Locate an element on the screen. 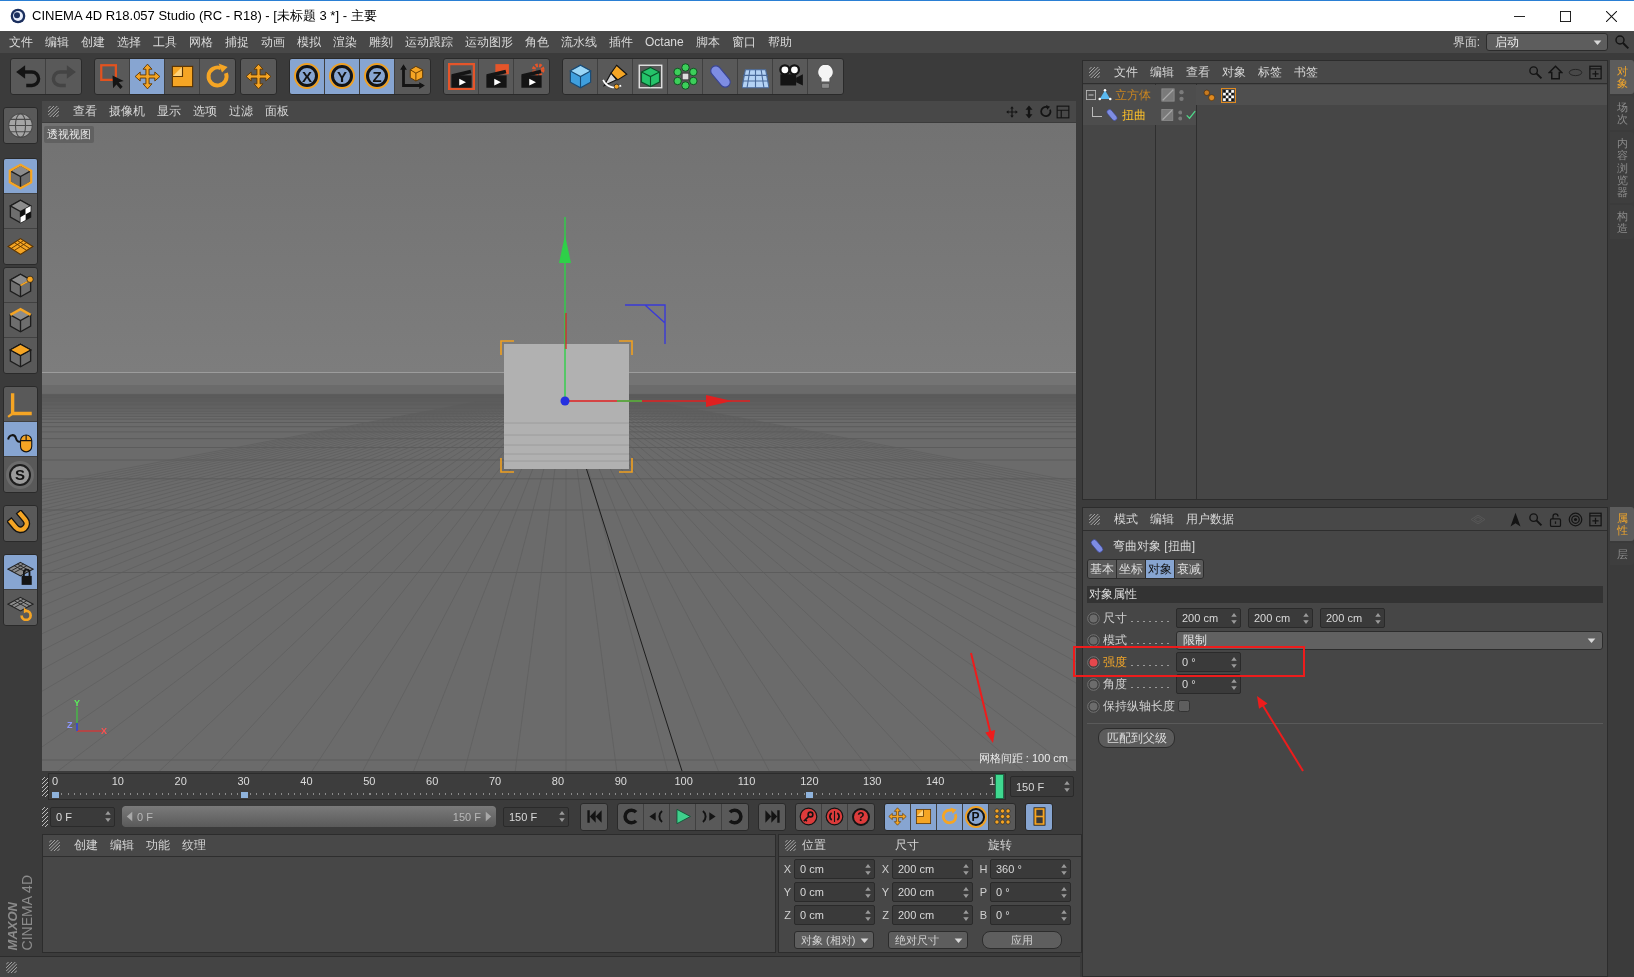 This screenshot has height=977, width=1634. menu-item: 角色 is located at coordinates (537, 42).